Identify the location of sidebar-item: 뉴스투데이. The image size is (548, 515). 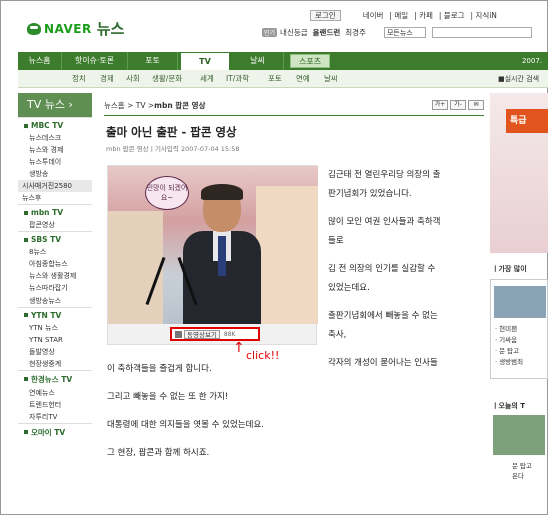
(55, 162).